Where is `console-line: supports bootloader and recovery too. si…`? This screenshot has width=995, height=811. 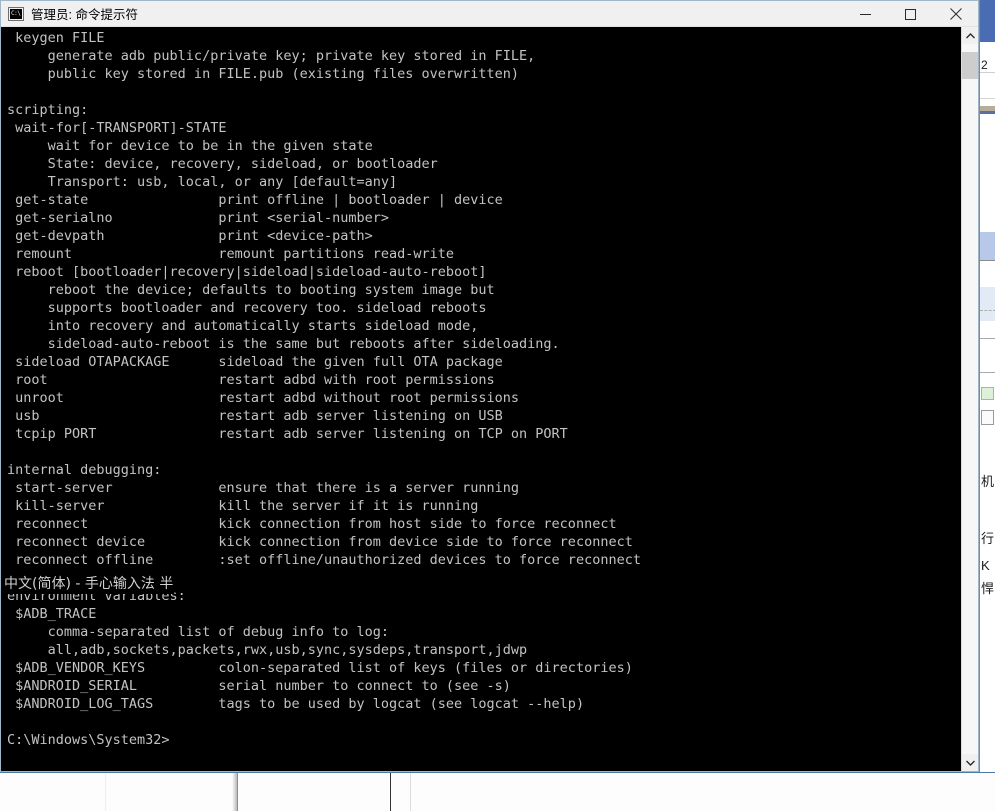 console-line: supports bootloader and recovery too. si… is located at coordinates (247, 308).